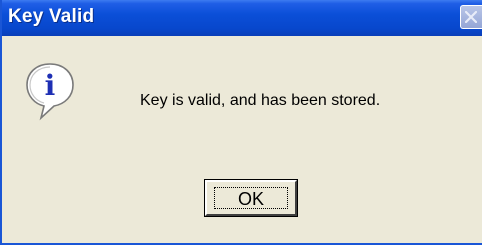  What do you see at coordinates (51, 16) in the screenshot?
I see `window-title: Key Valid` at bounding box center [51, 16].